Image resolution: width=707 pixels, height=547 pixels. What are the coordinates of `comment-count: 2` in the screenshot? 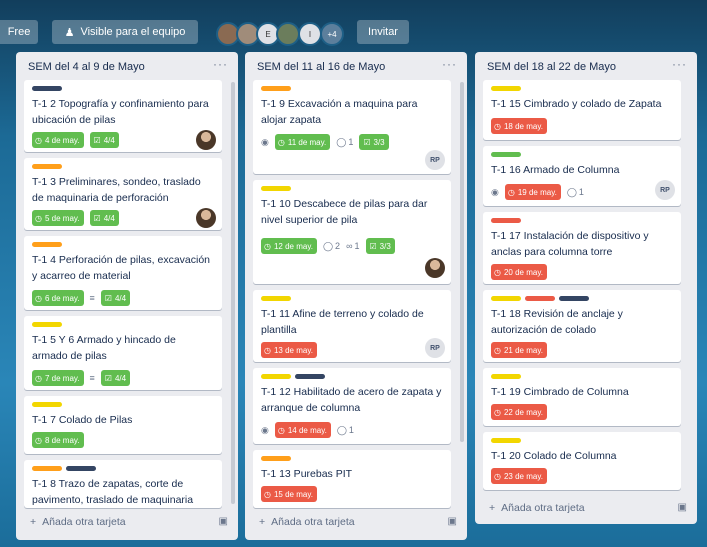 It's located at (338, 246).